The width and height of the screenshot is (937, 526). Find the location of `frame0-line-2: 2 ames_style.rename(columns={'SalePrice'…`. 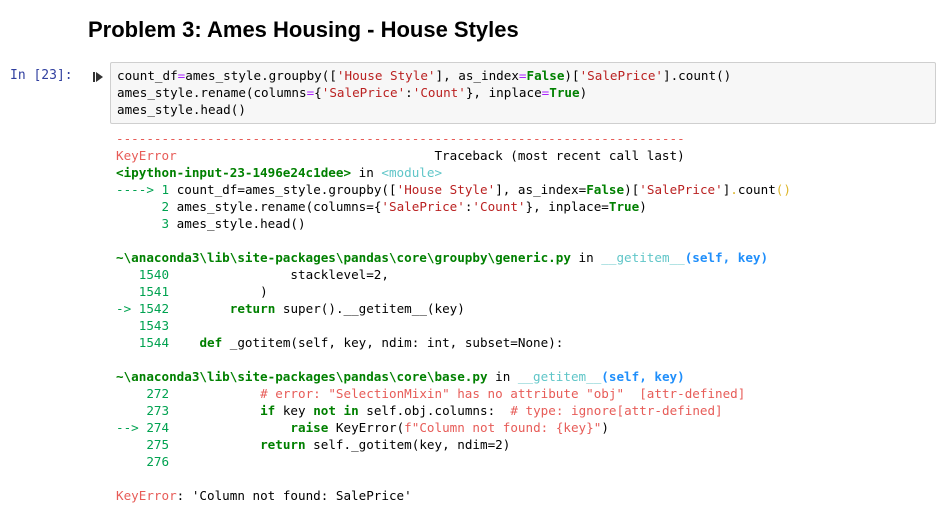

frame0-line-2: 2 ames_style.rename(columns={'SalePrice'… is located at coordinates (404, 206).